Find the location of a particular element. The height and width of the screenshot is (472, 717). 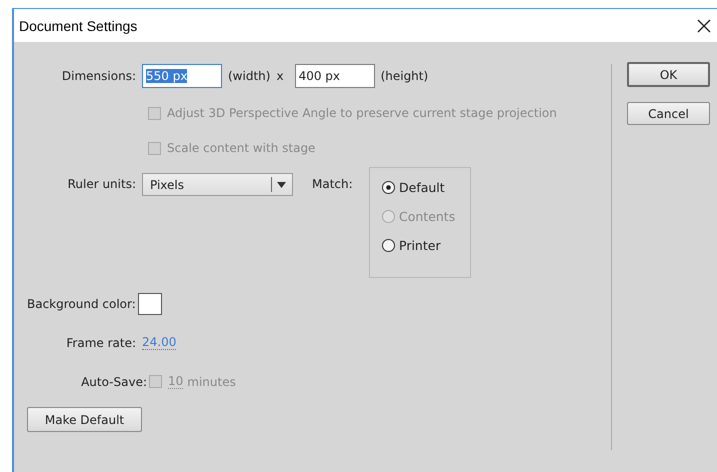

caret-icon is located at coordinates (281, 185).